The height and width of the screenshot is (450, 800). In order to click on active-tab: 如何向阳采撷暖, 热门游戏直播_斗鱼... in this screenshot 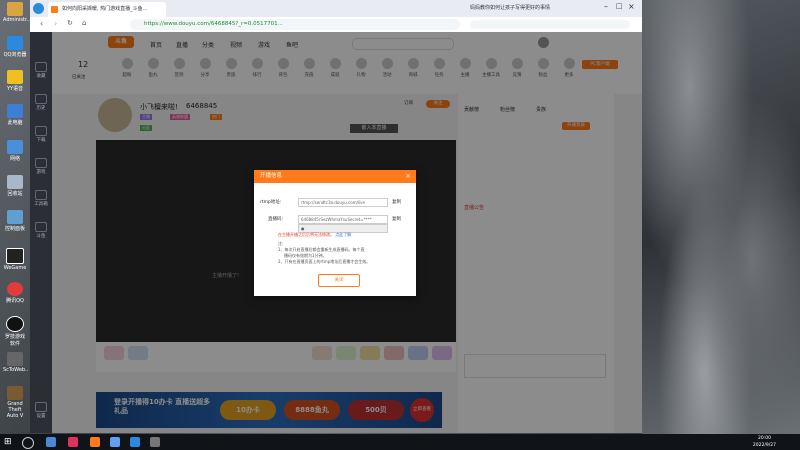, I will do `click(107, 9)`.